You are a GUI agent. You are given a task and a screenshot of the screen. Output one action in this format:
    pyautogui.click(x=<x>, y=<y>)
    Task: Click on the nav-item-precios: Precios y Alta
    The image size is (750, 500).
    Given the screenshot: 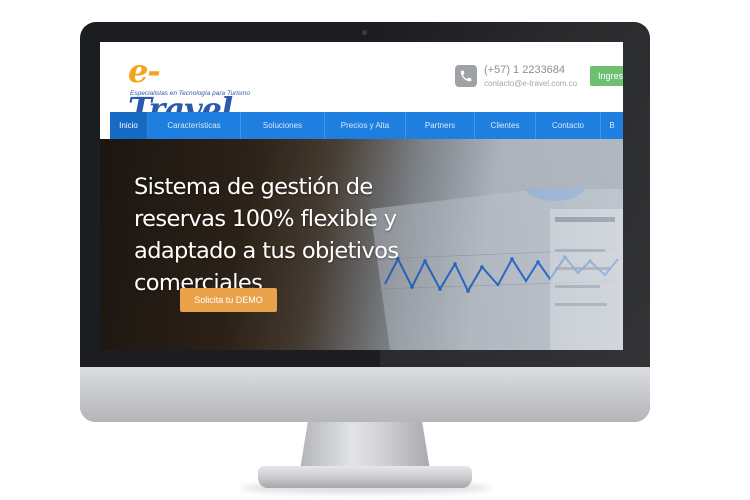 What is the action you would take?
    pyautogui.click(x=365, y=125)
    